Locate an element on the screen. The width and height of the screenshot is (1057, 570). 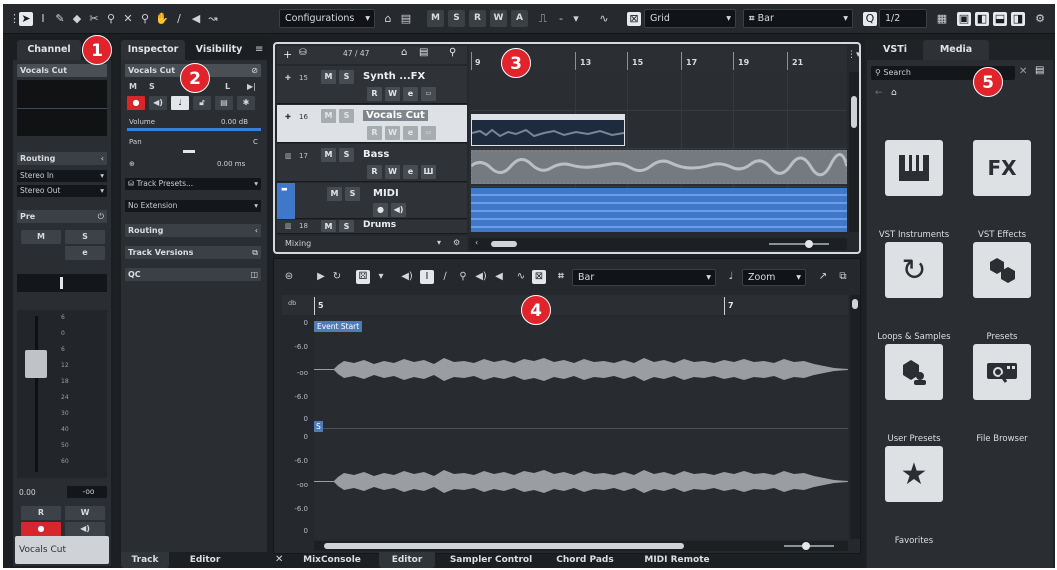
track-row-selected: ✚ 16 M S Vocals Cut R W e ▭ is located at coordinates (372, 124).